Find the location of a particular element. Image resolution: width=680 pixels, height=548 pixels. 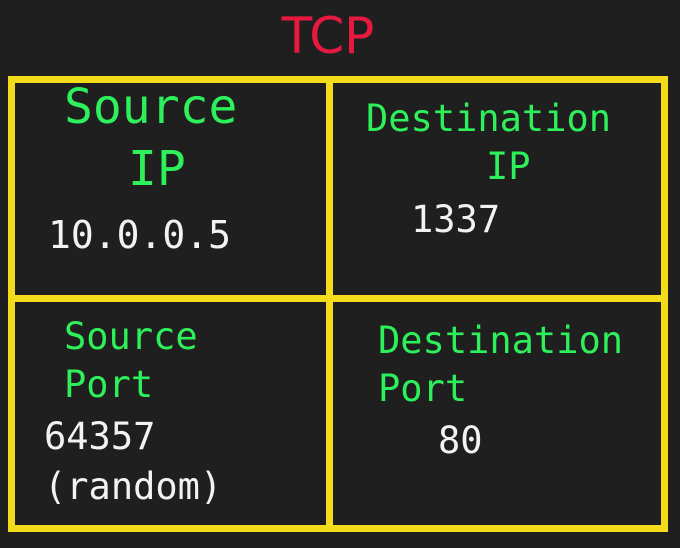

source-port-value: 64357 is located at coordinates (100, 436).